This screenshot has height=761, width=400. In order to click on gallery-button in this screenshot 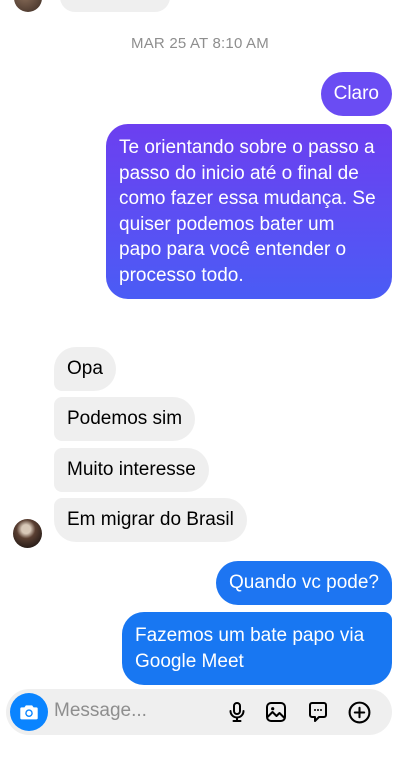, I will do `click(276, 712)`.